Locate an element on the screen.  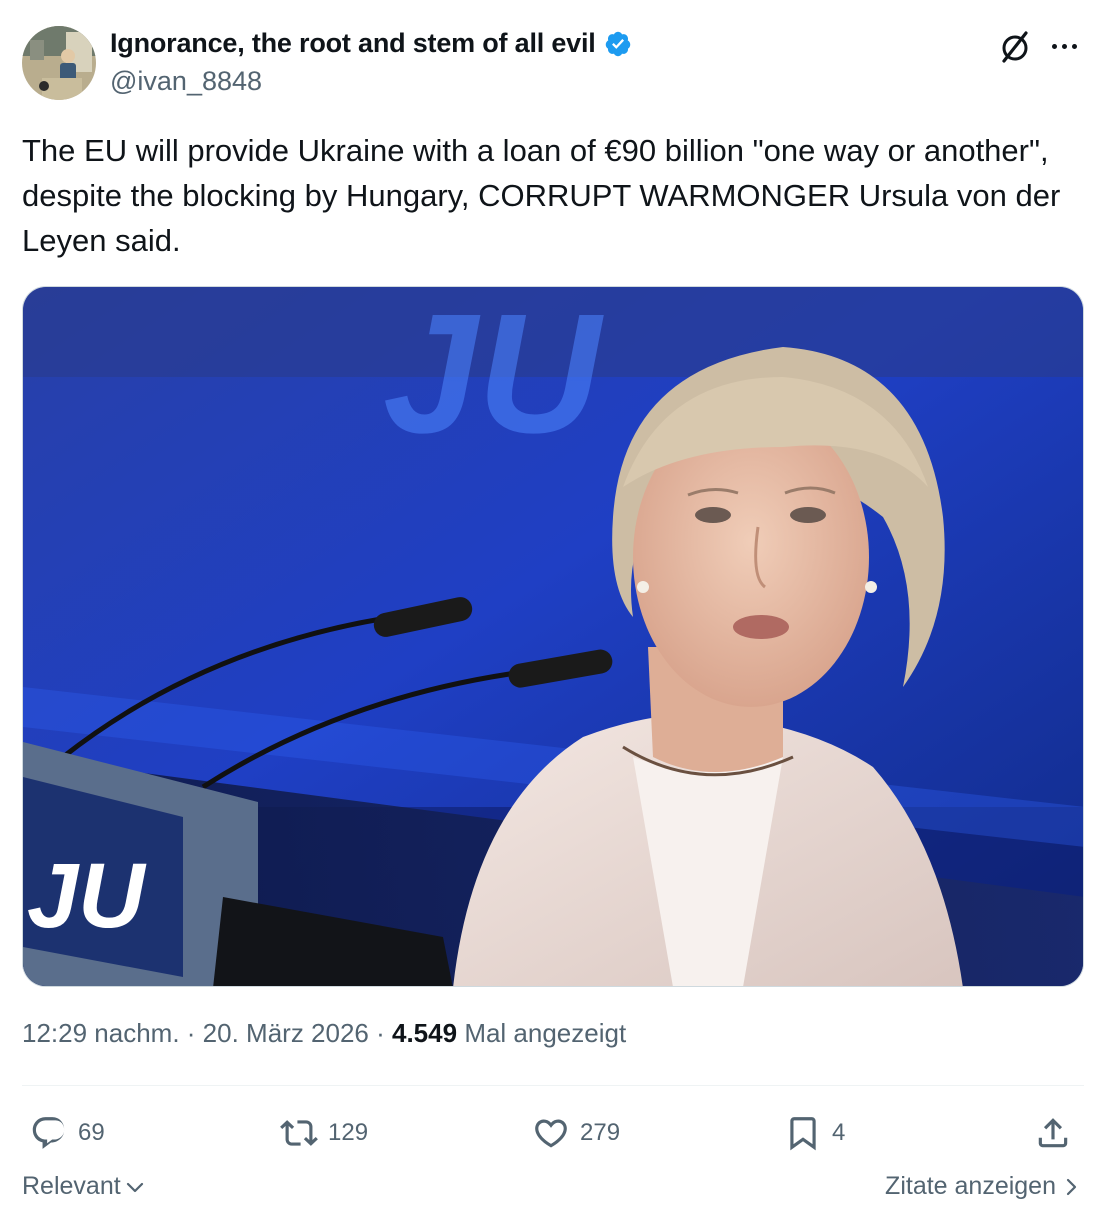
tweet-footer: Relevant Zitate anzeigen is located at coordinates (553, 1192).